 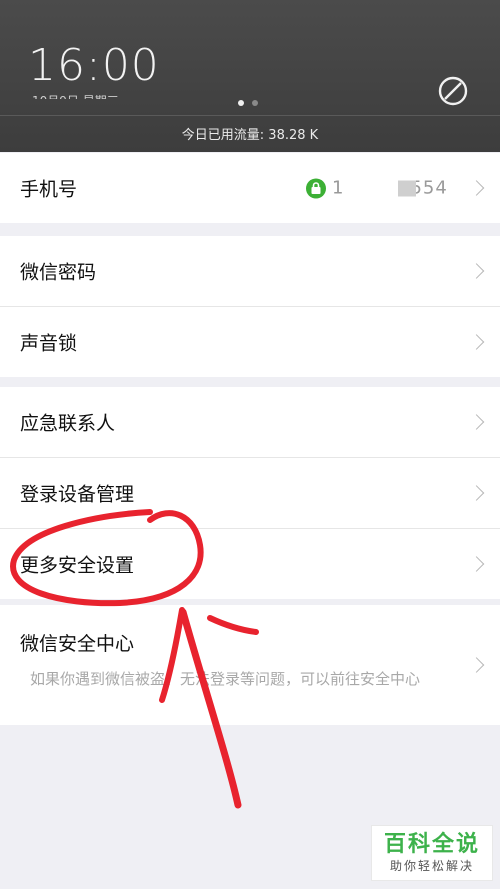 I want to click on row-label: 手机号, so click(x=49, y=189).